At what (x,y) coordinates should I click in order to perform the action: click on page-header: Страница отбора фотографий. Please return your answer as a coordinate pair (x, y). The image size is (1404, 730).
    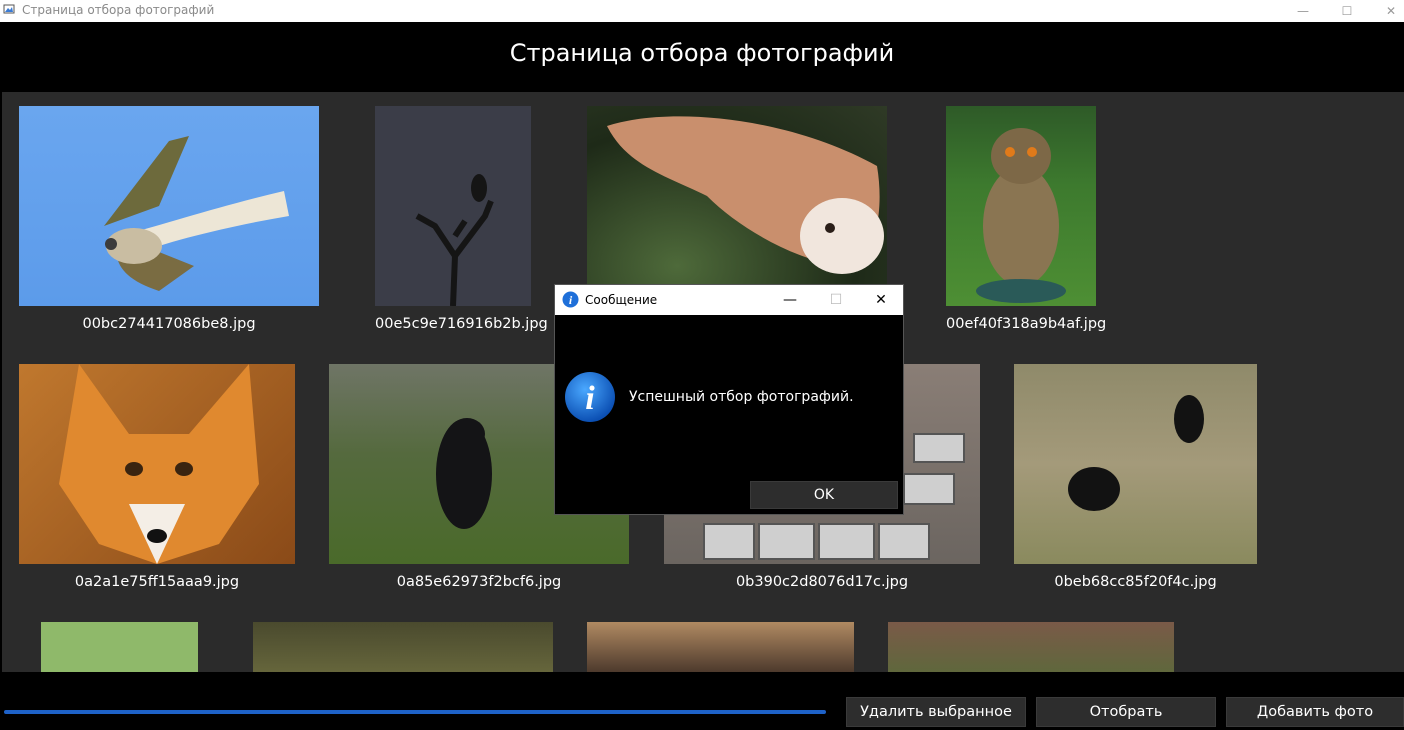
    Looking at the image, I should click on (702, 57).